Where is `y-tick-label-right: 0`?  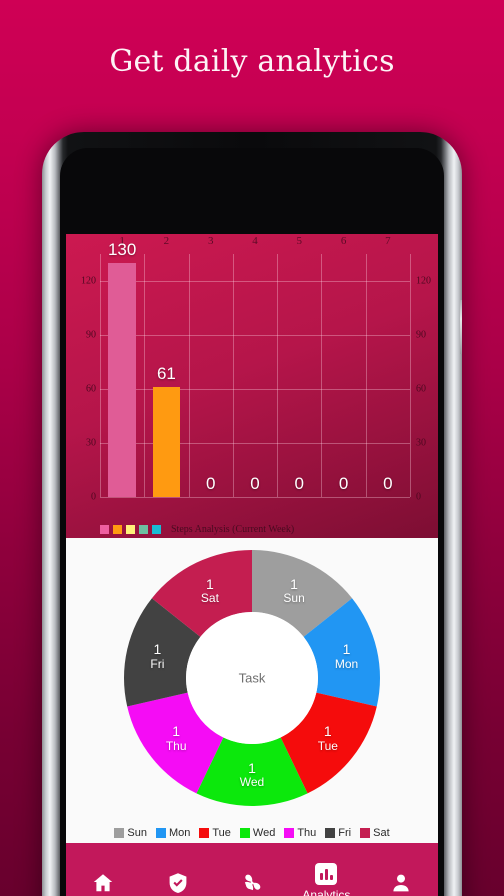
y-tick-label-right: 0 is located at coordinates (418, 497).